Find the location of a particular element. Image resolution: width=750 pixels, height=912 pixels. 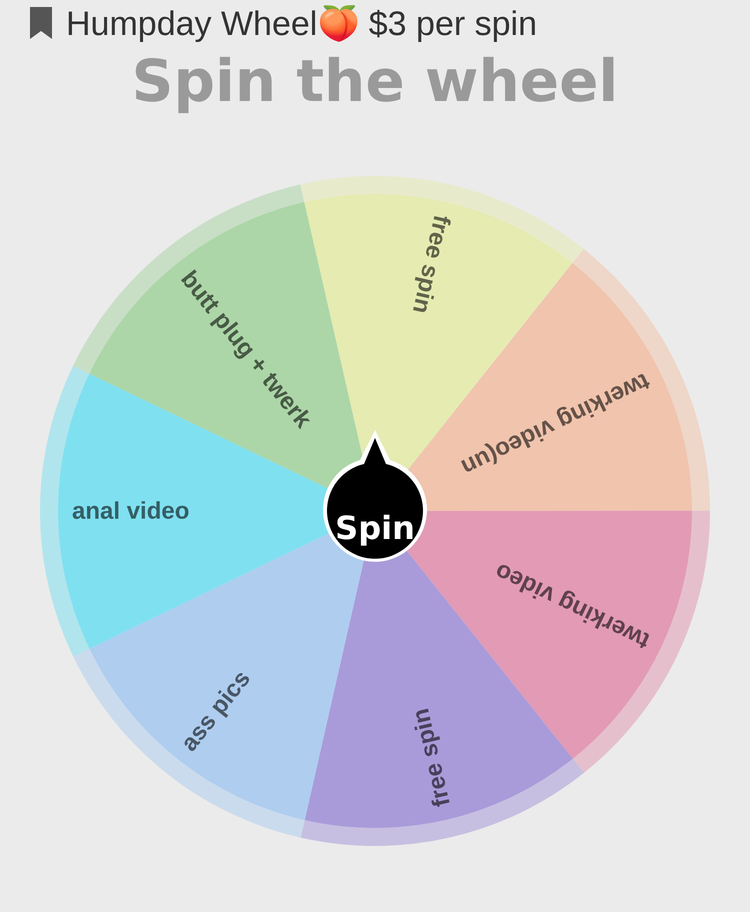

page-title: Humpday Wheel🍑 $3 per spin is located at coordinates (302, 24).